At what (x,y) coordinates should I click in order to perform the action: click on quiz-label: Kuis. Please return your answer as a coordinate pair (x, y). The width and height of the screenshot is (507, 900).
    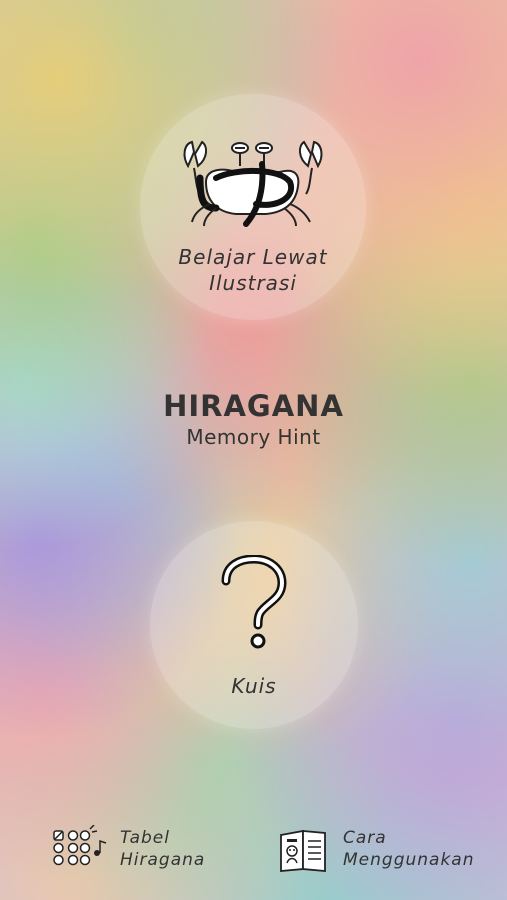
    Looking at the image, I should click on (254, 686).